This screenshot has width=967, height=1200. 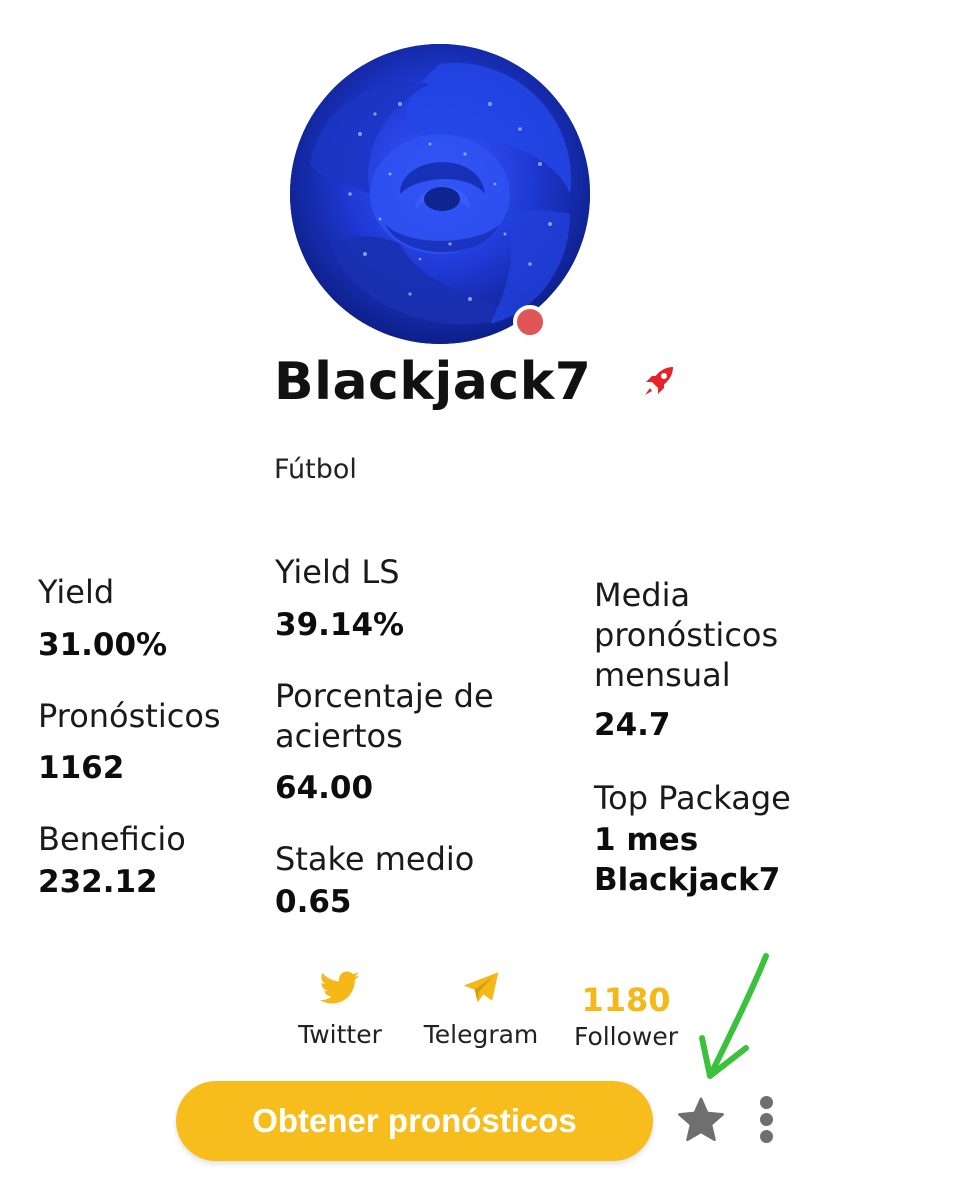 I want to click on media-value: 24.7, so click(x=632, y=725).